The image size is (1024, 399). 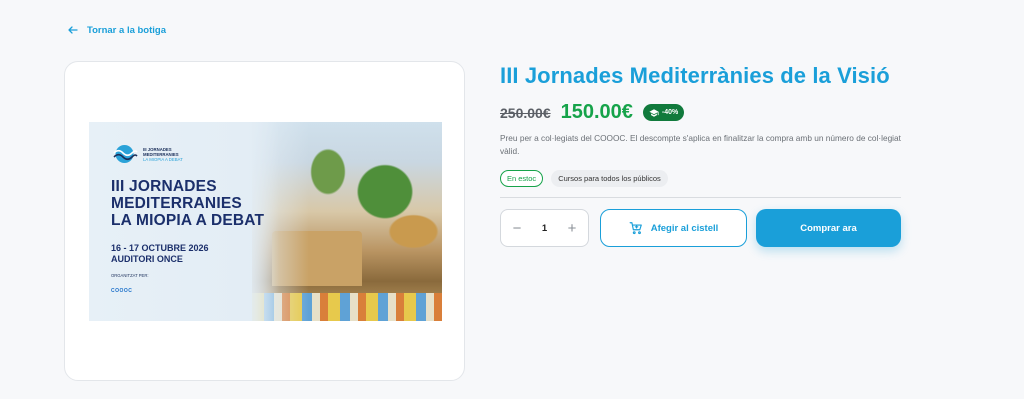 What do you see at coordinates (663, 112) in the screenshot?
I see `discount-badge: -40%` at bounding box center [663, 112].